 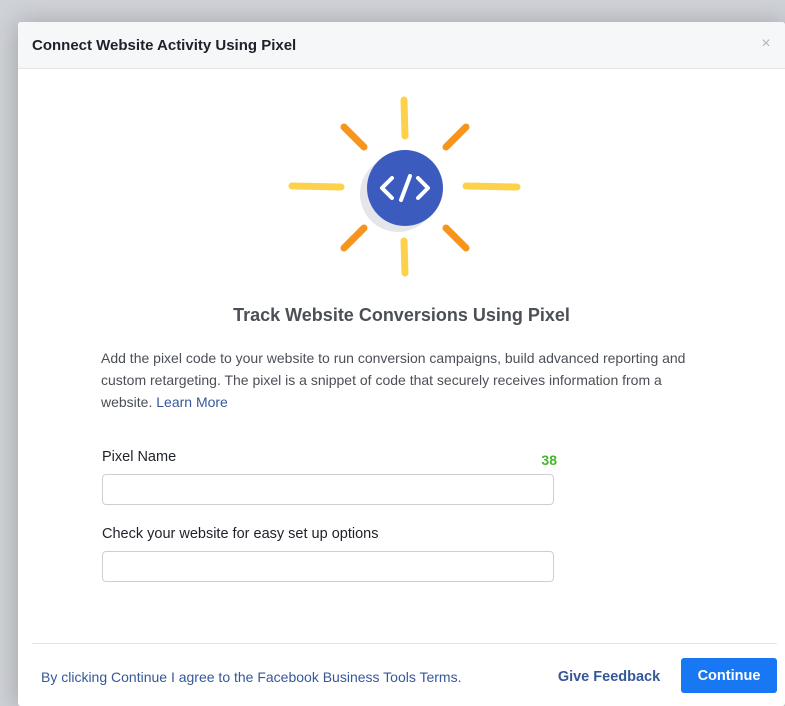 I want to click on character-counter: 38, so click(x=549, y=460).